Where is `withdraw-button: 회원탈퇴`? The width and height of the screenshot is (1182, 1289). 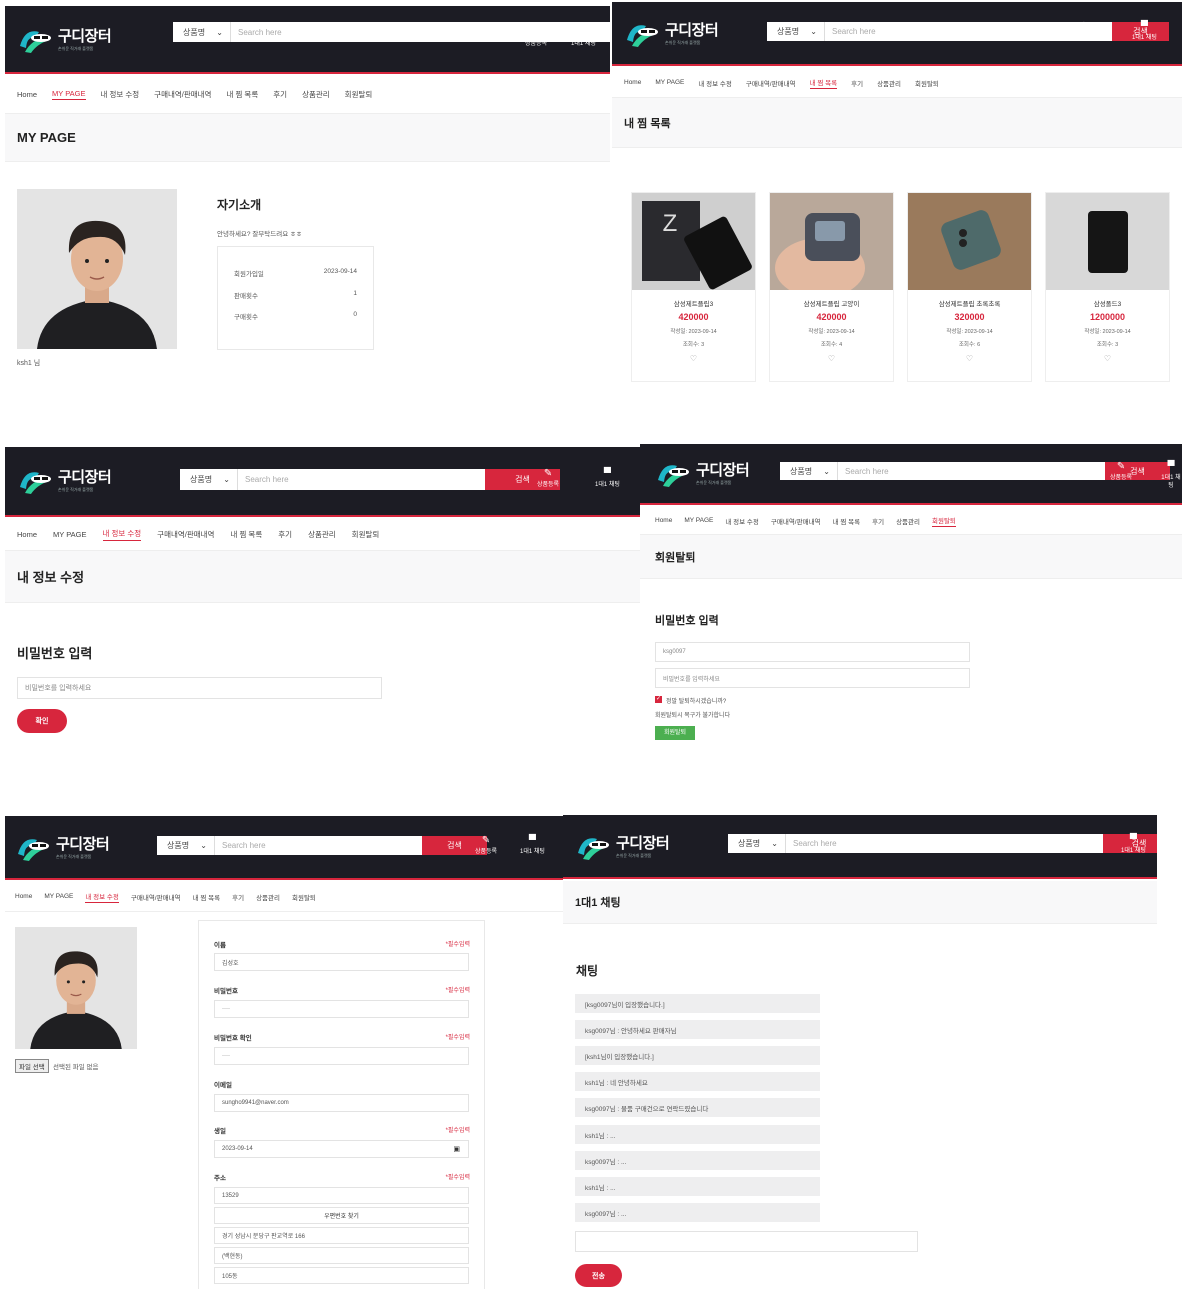
withdraw-button: 회원탈퇴 is located at coordinates (675, 733).